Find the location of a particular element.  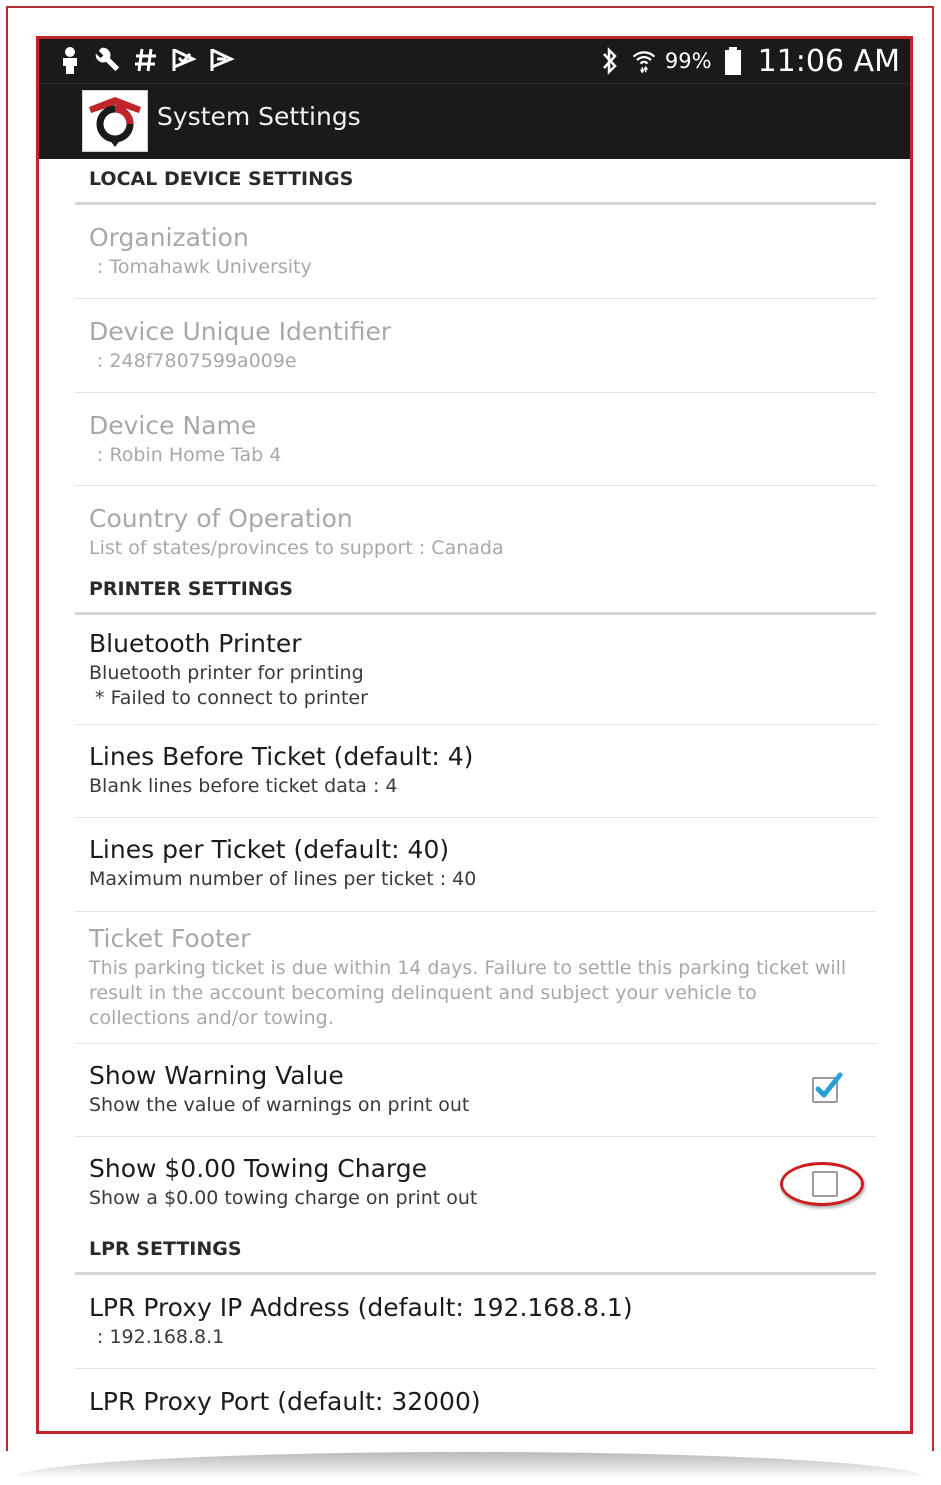

wrench-icon is located at coordinates (108, 60).